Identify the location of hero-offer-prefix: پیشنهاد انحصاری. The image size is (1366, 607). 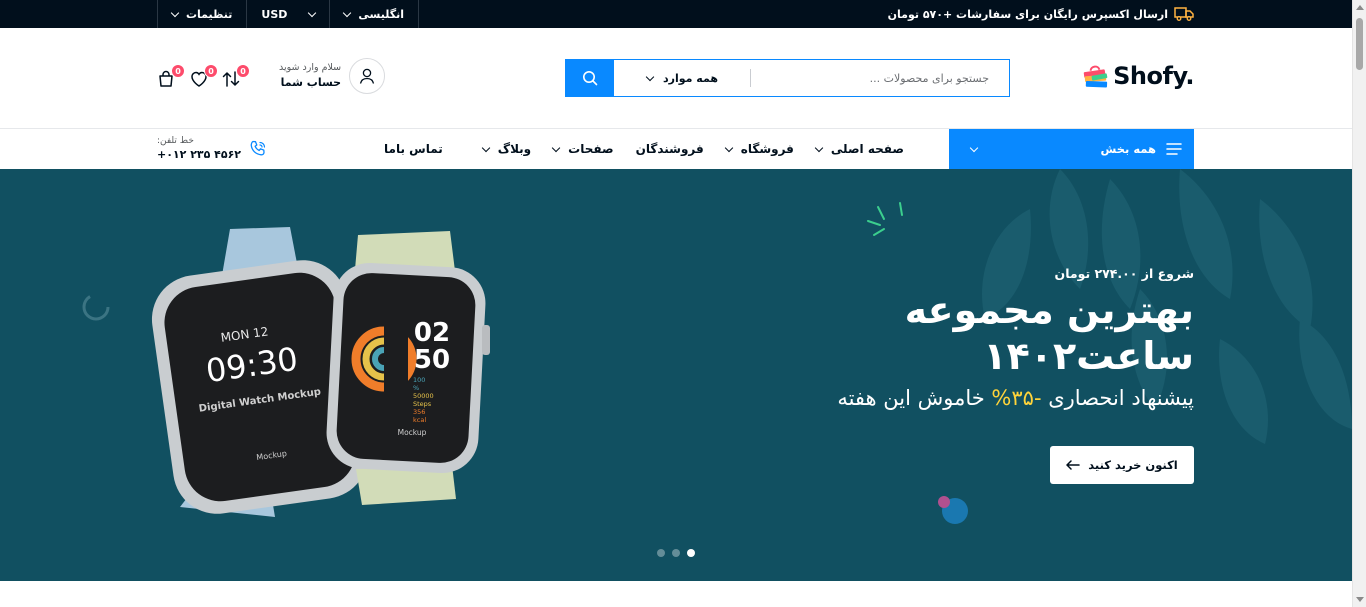
(1121, 398).